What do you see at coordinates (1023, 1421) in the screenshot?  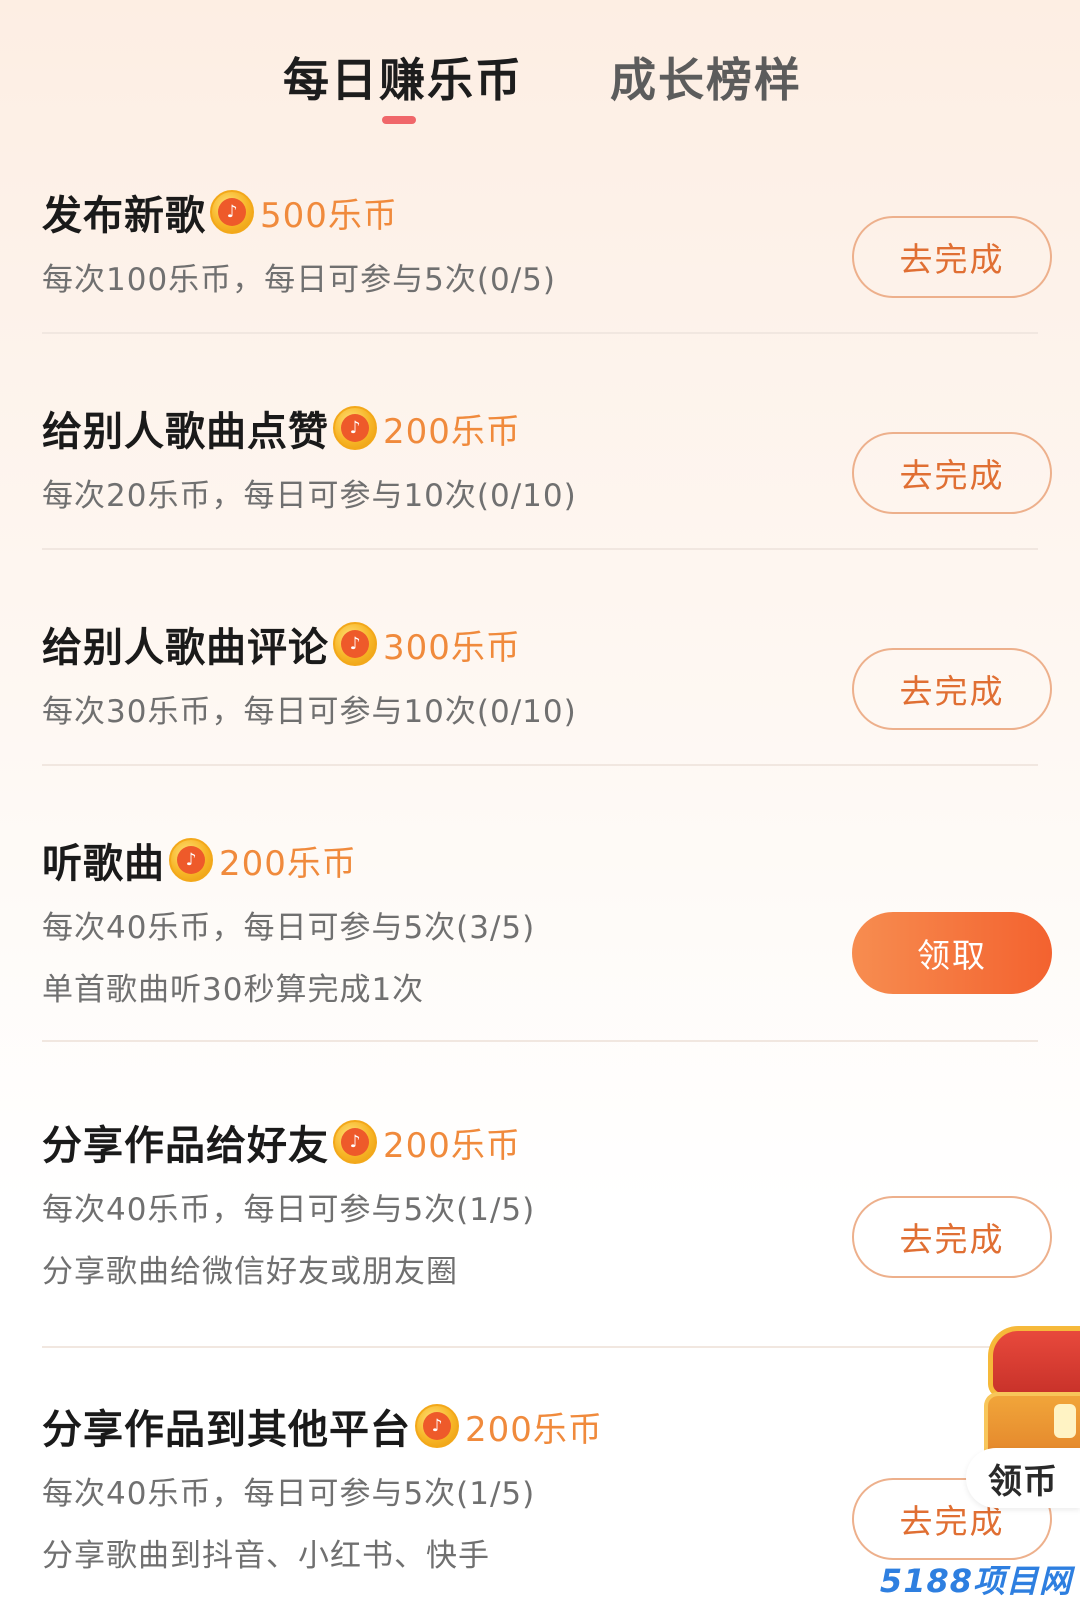 I see `treasure-chest-widget: 领币` at bounding box center [1023, 1421].